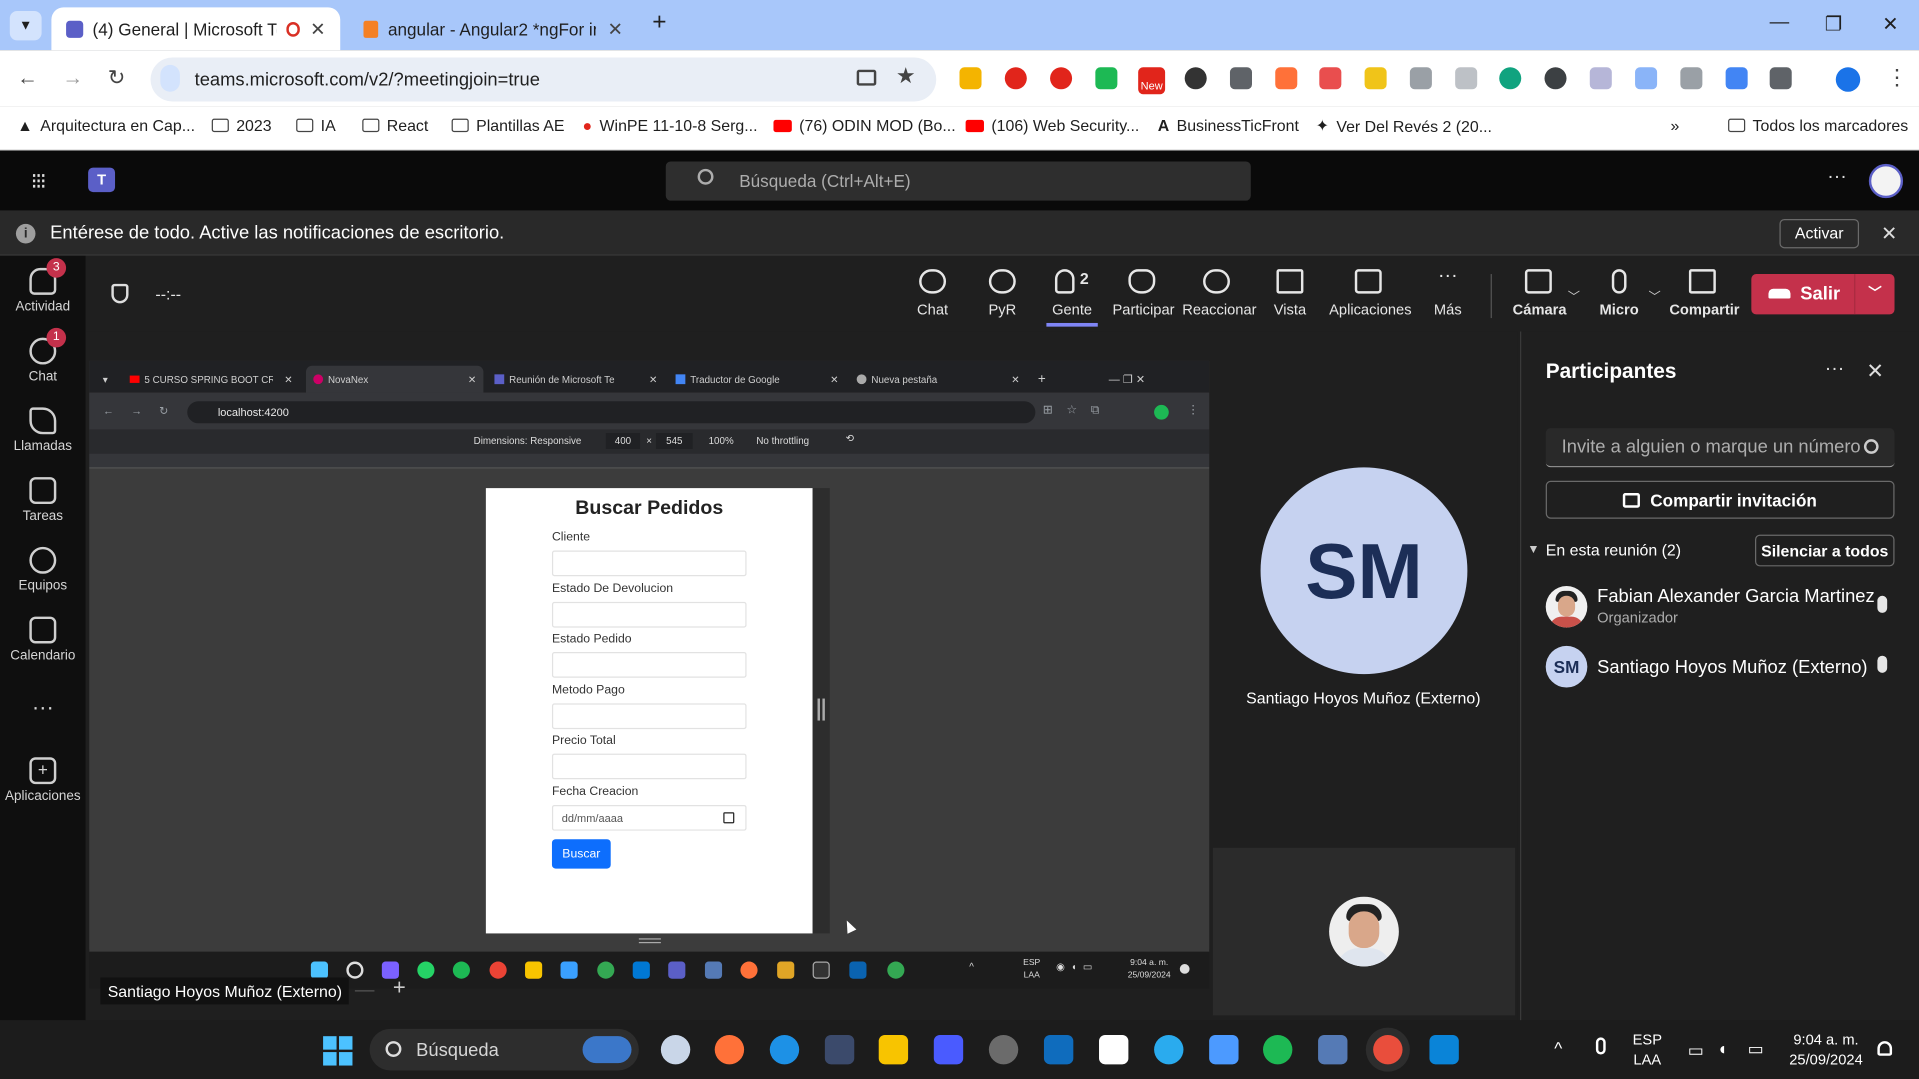  I want to click on raise-hand-button: Participar, so click(1143, 293).